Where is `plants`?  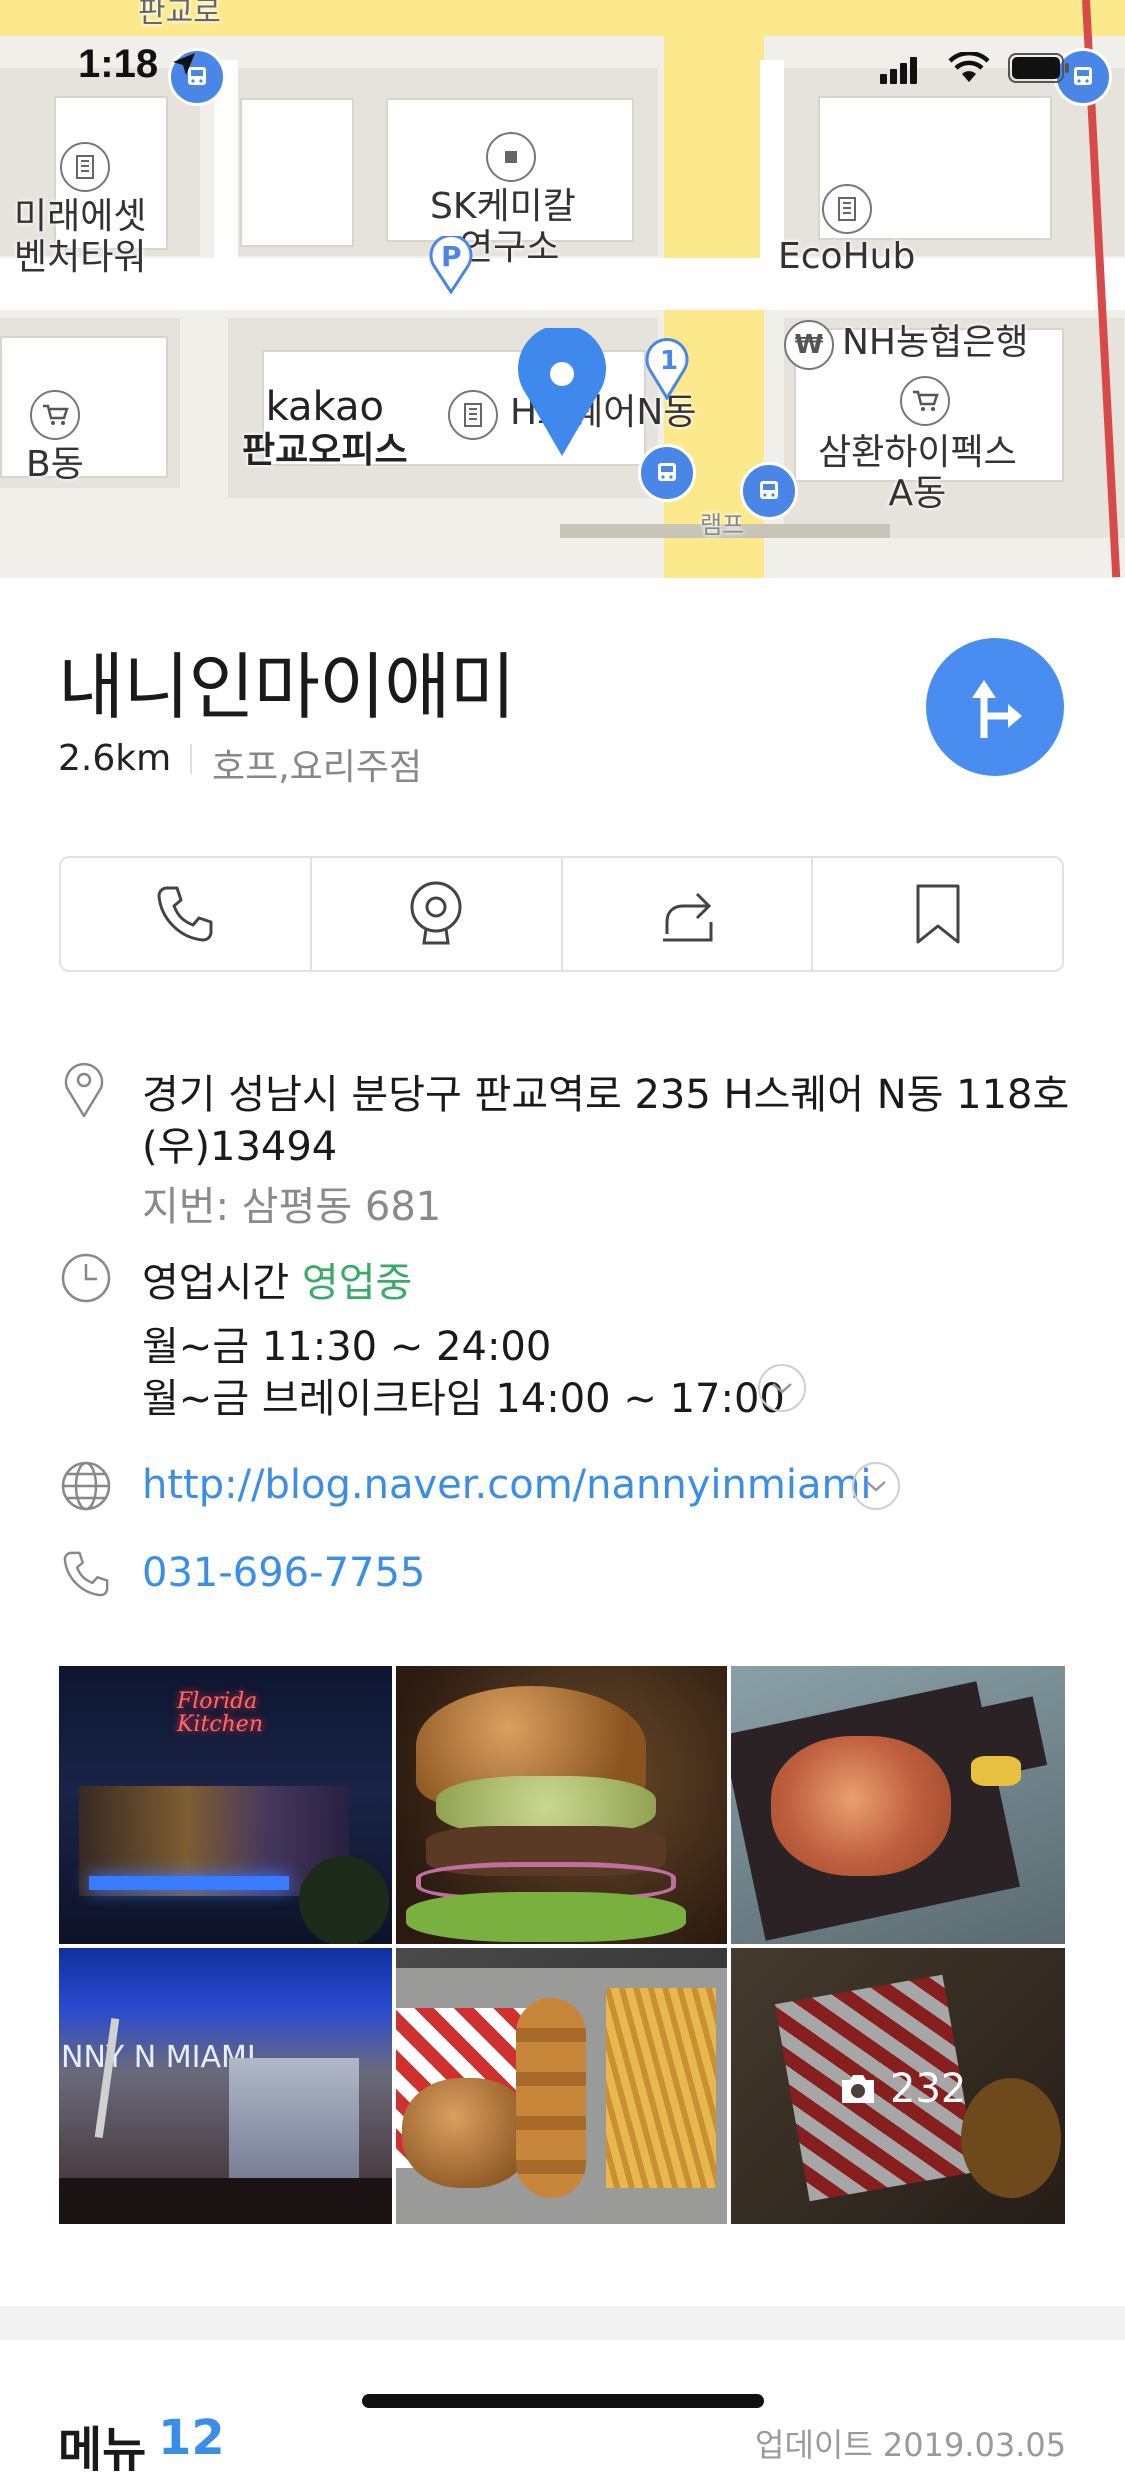
plants is located at coordinates (344, 1900).